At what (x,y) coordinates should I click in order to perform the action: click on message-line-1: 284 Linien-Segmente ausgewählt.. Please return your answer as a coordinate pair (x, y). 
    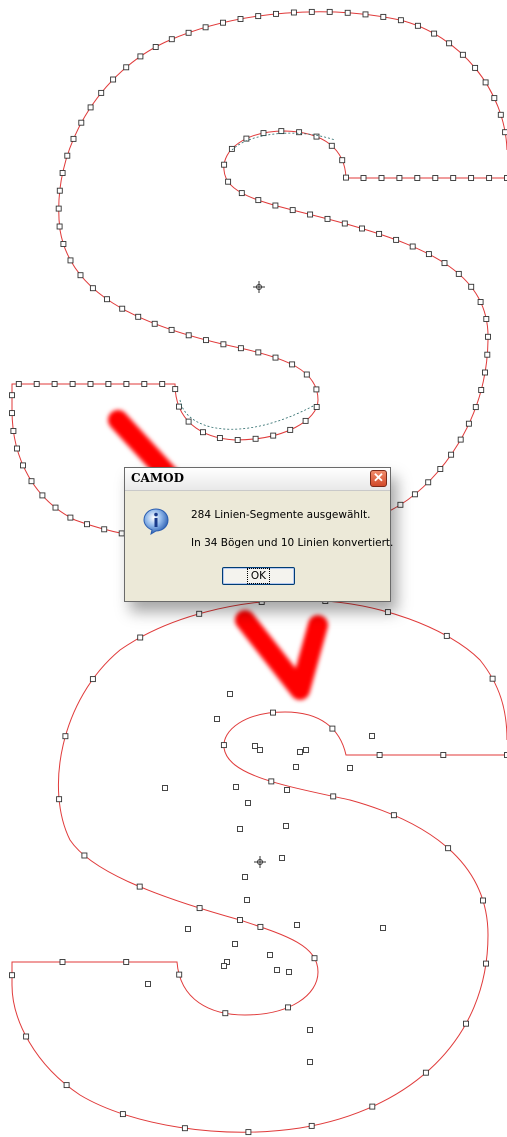
    Looking at the image, I should click on (281, 515).